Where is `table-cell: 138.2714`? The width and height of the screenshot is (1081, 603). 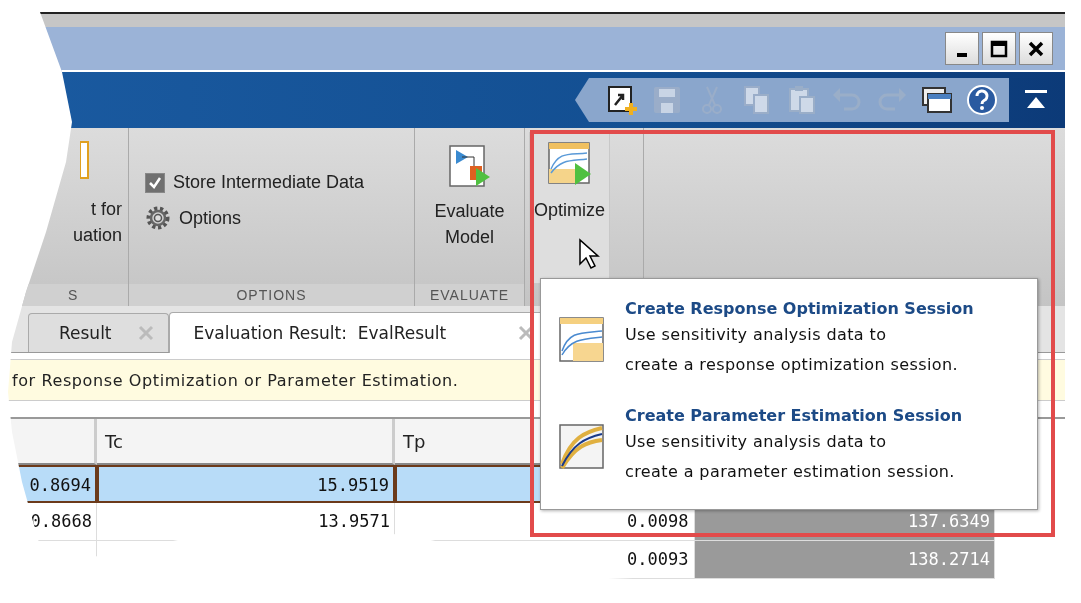 table-cell: 138.2714 is located at coordinates (845, 560).